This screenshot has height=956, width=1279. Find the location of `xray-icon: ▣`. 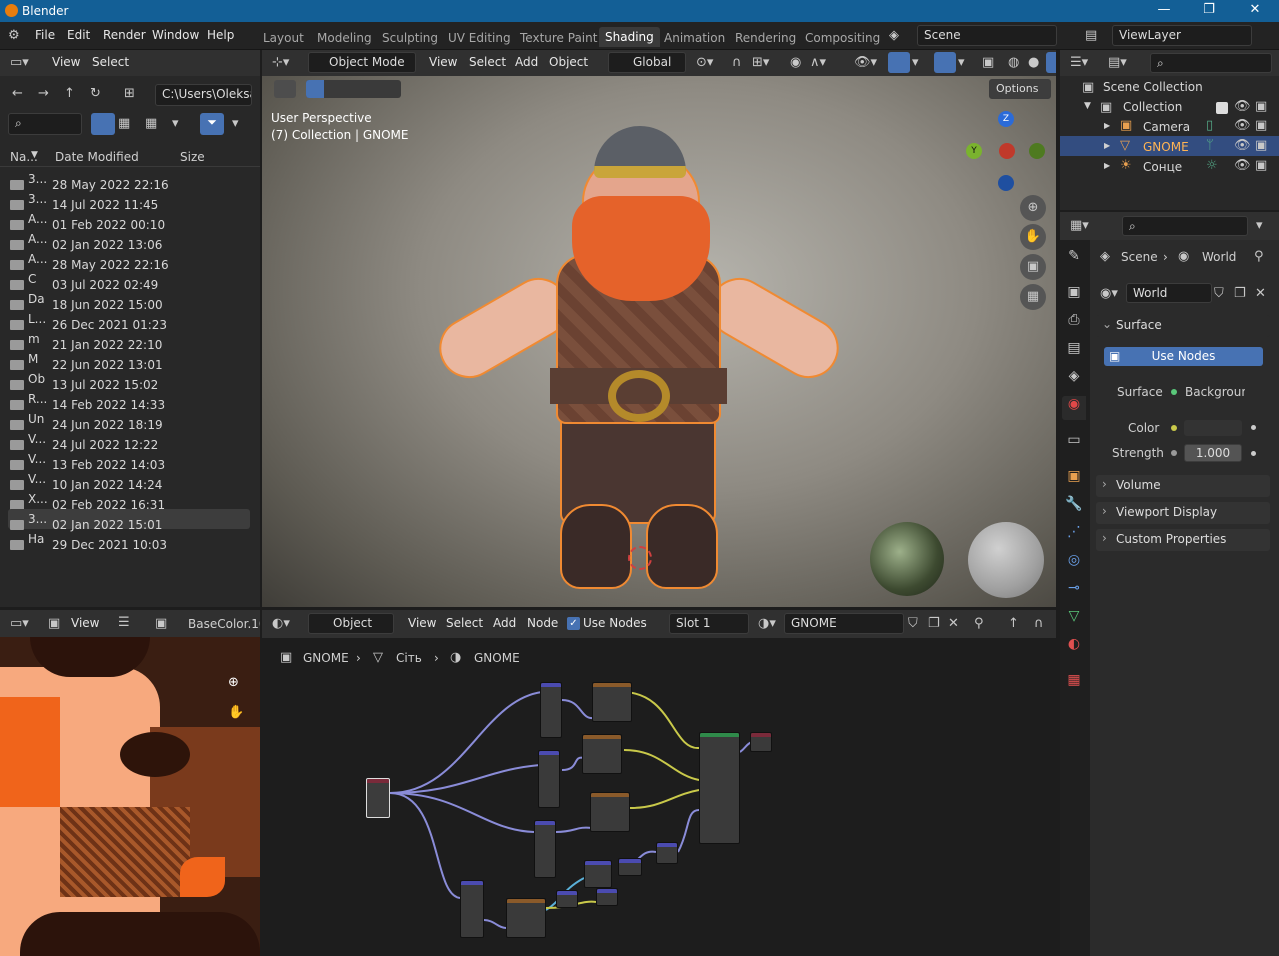

xray-icon: ▣ is located at coordinates (988, 62).